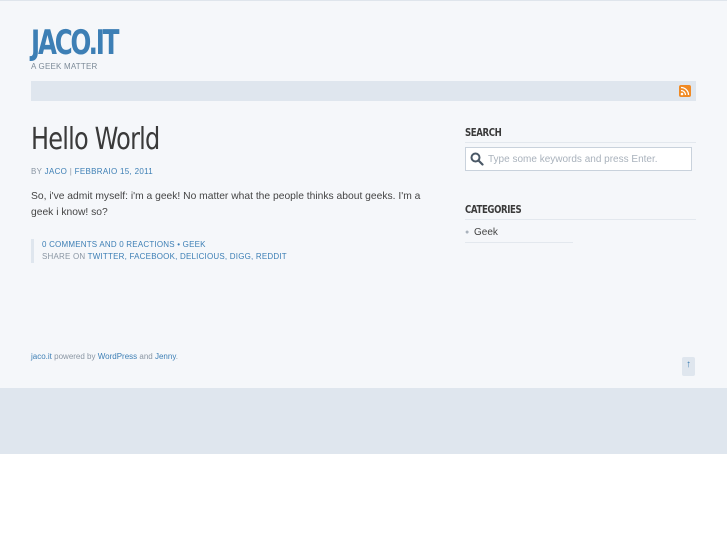 The height and width of the screenshot is (545, 727). What do you see at coordinates (165, 356) in the screenshot?
I see `theme-link: Jenny` at bounding box center [165, 356].